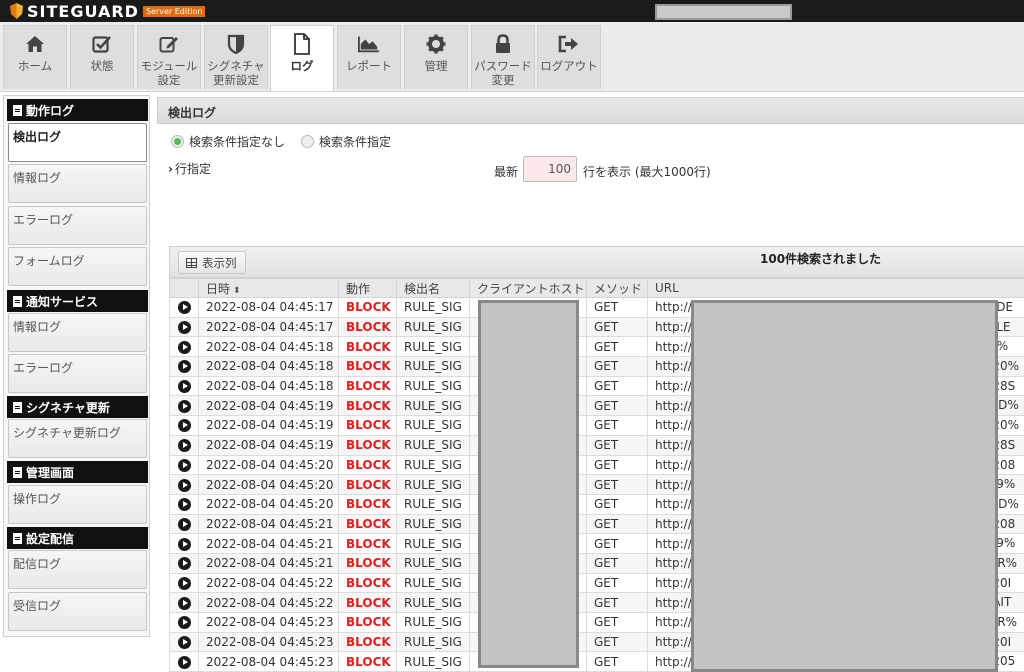  What do you see at coordinates (647, 172) in the screenshot?
I see `latest-suffix: 行を表示 (最大1000行)` at bounding box center [647, 172].